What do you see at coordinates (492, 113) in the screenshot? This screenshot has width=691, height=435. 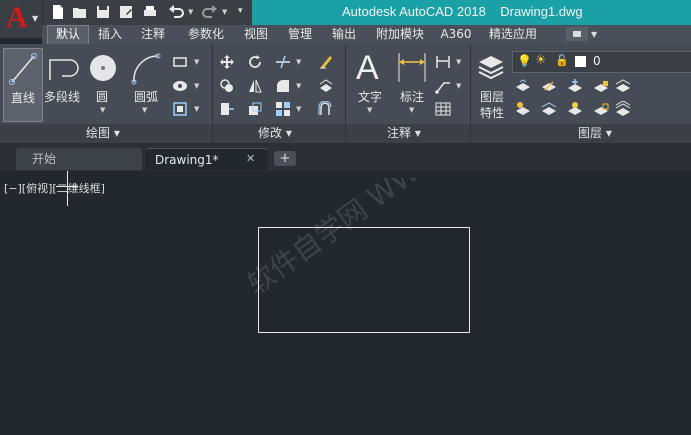 I see `layer-properties-label-2: 特性` at bounding box center [492, 113].